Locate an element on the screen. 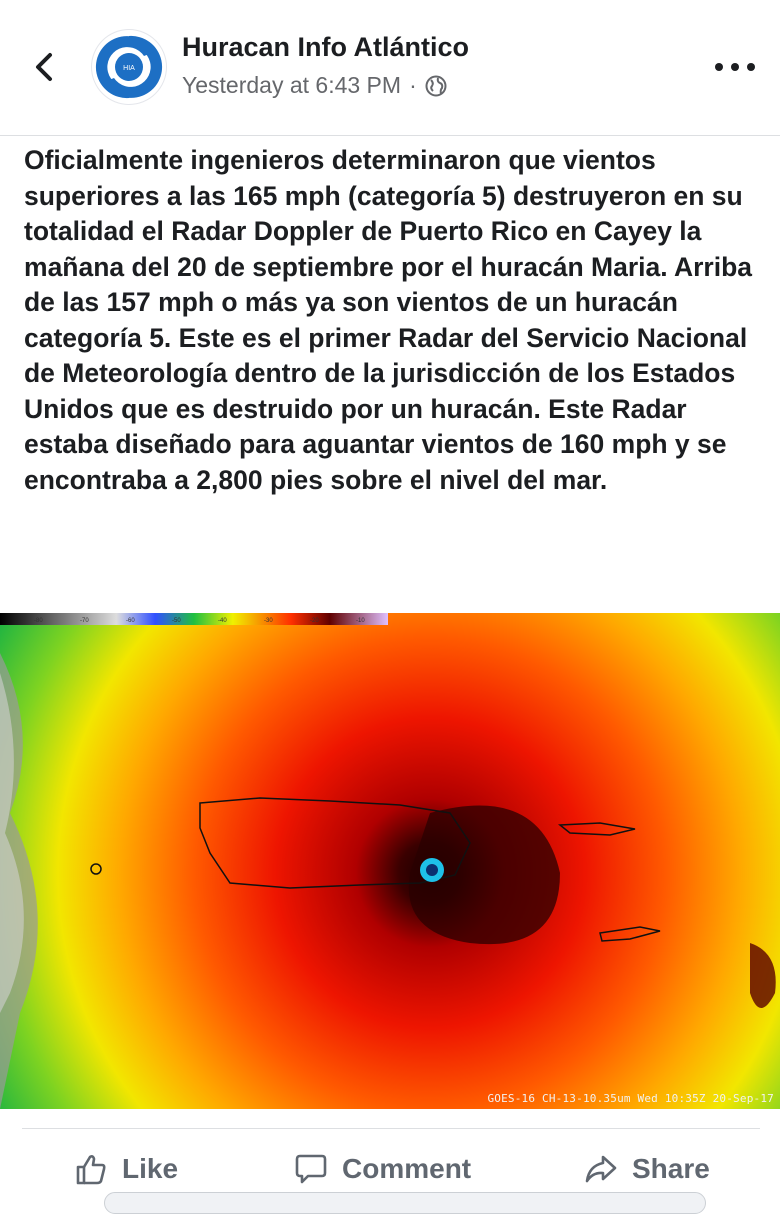  temperature-colorbar is located at coordinates (194, 619).